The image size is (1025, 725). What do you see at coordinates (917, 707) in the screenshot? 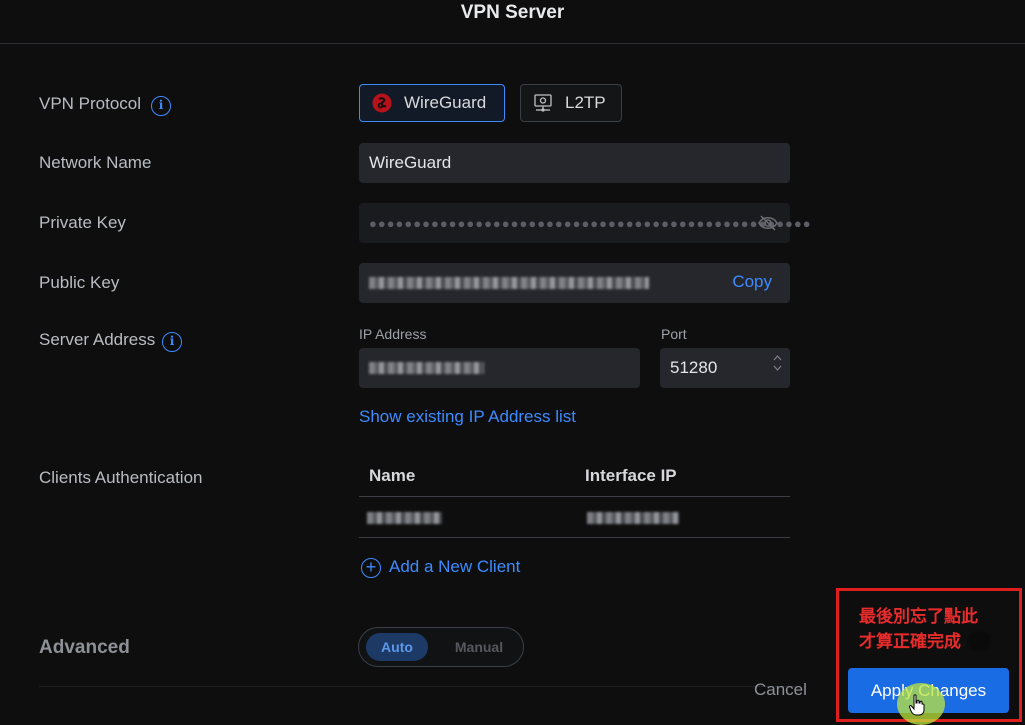
I see `hand-cursor-icon` at bounding box center [917, 707].